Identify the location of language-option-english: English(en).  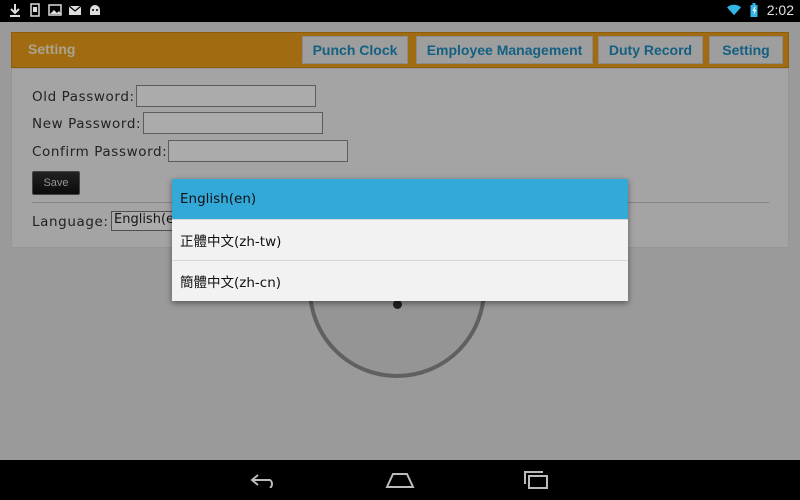
(400, 199).